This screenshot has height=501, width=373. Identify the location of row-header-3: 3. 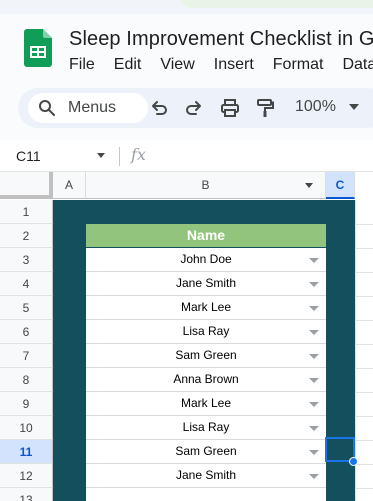
(26, 260).